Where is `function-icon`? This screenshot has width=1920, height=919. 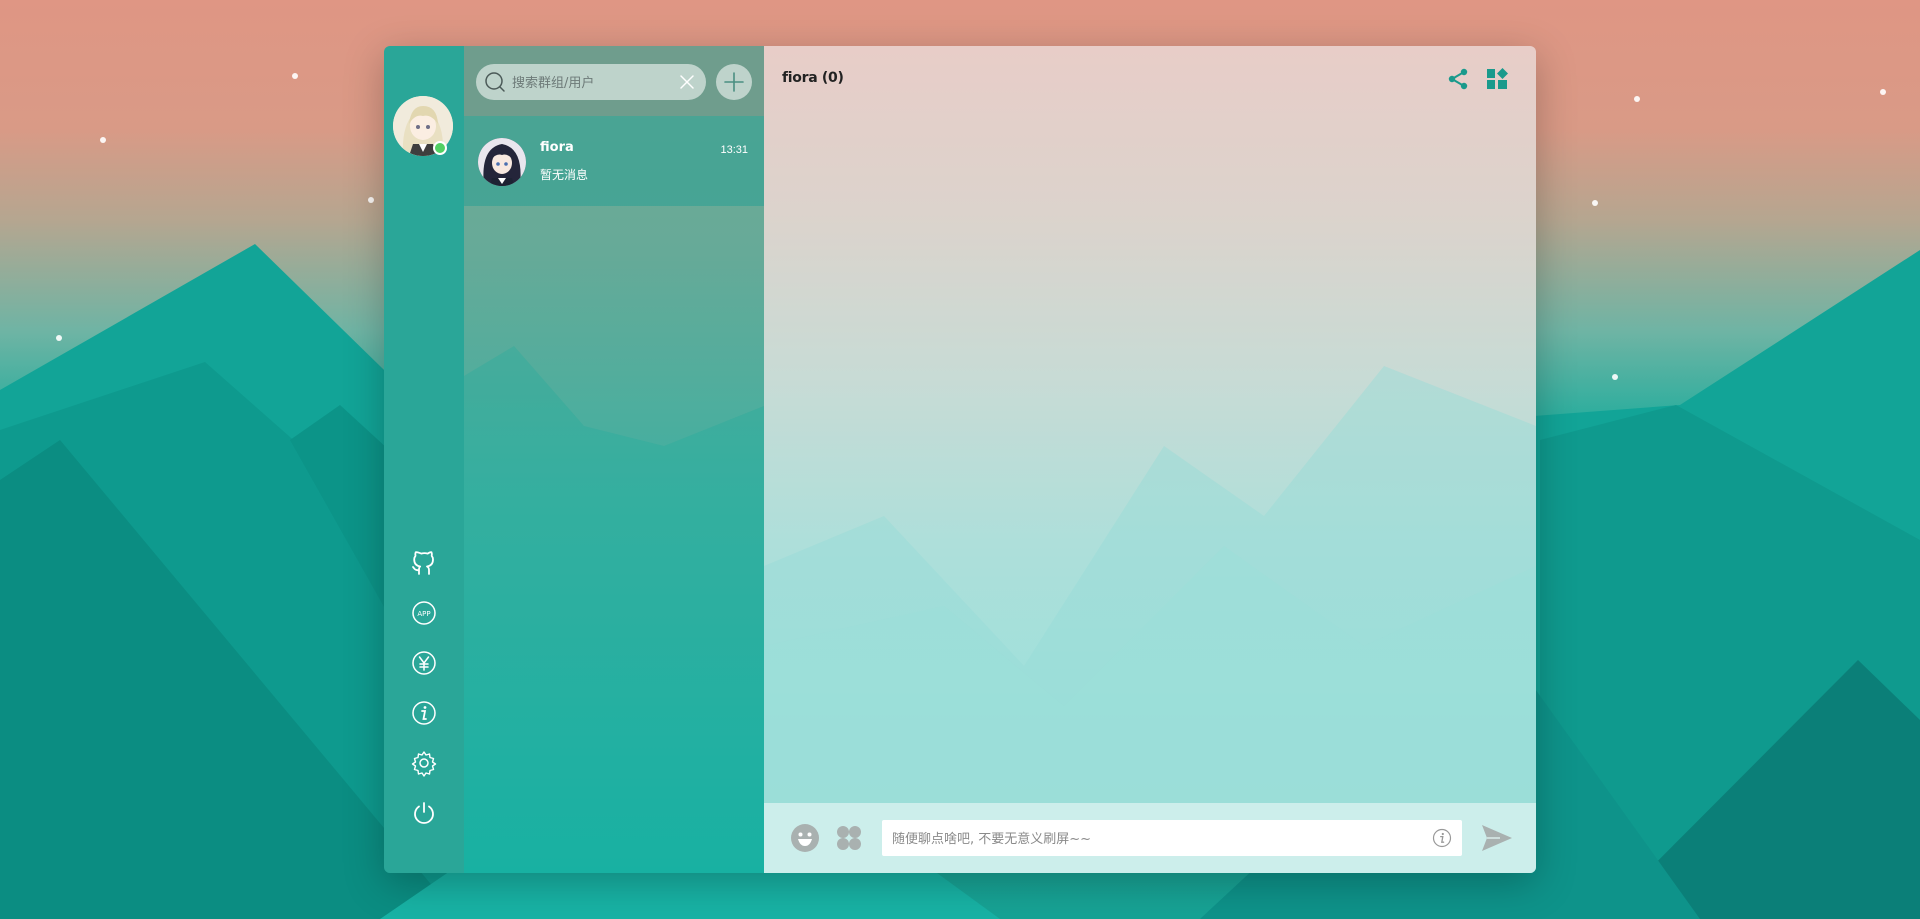
function-icon is located at coordinates (849, 838).